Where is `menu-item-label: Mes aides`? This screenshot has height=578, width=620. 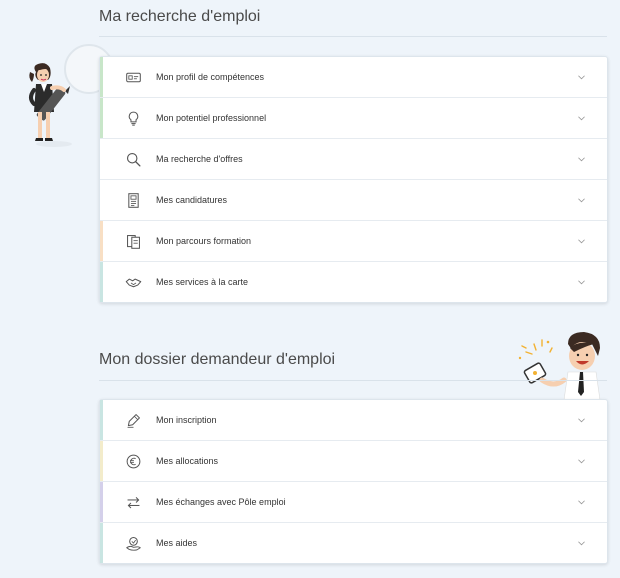
menu-item-label: Mes aides is located at coordinates (177, 543).